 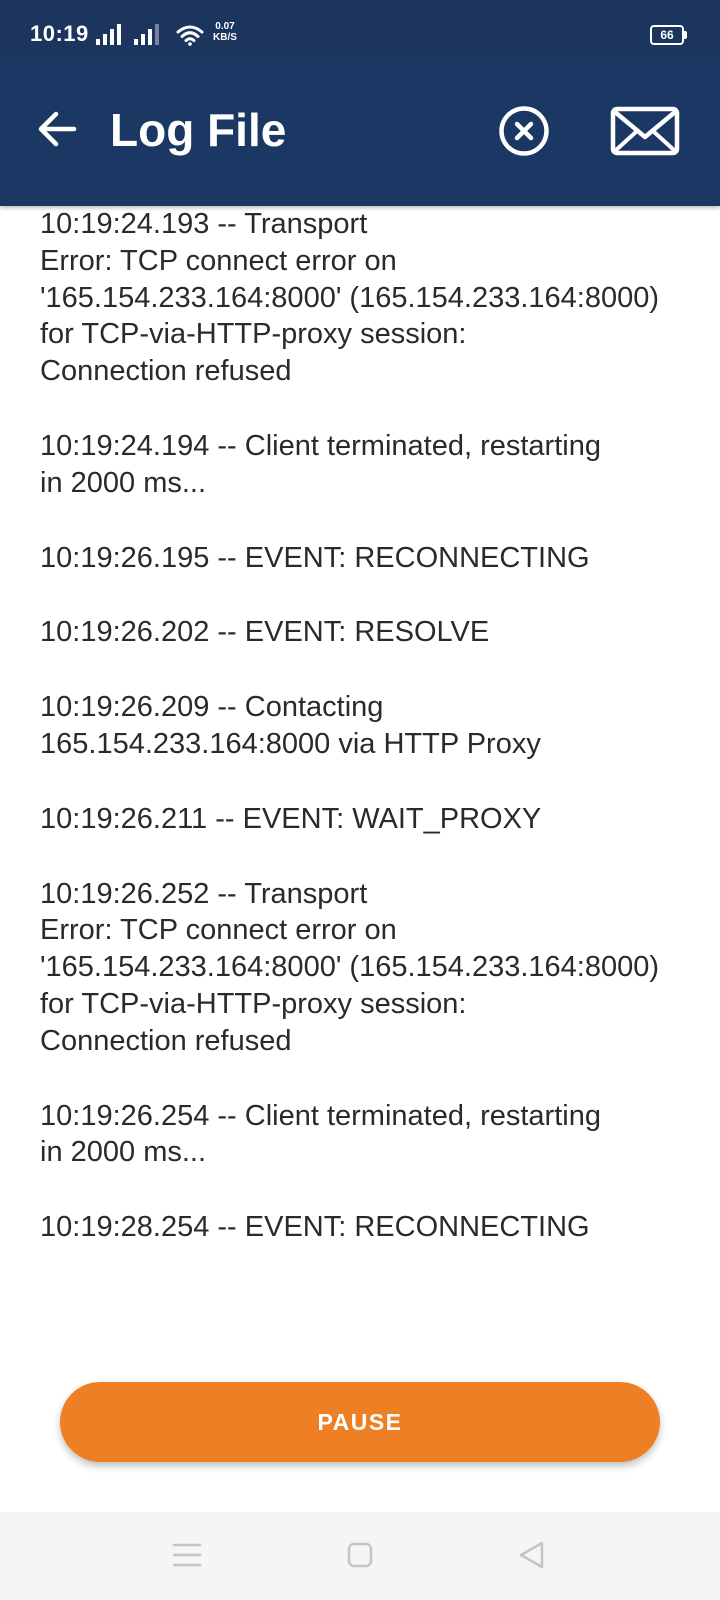 What do you see at coordinates (360, 131) in the screenshot?
I see `app-bar: Log File` at bounding box center [360, 131].